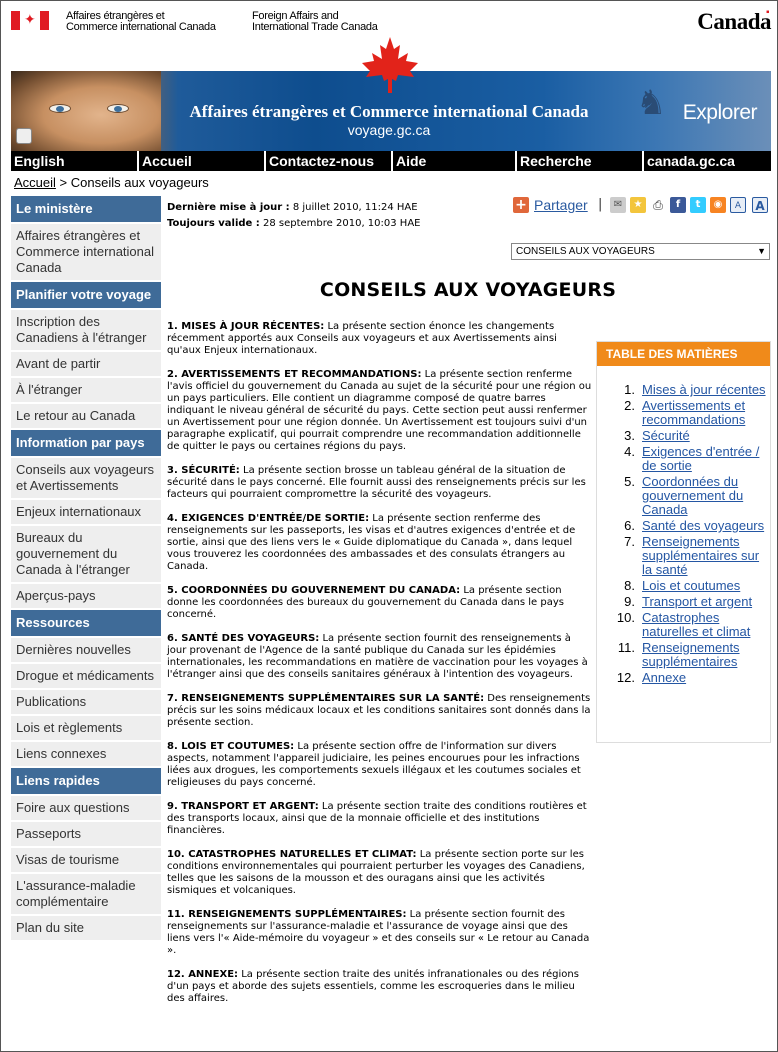 This screenshot has width=778, height=1052. What do you see at coordinates (86, 677) in the screenshot?
I see `sidebar-item-drogue: Drogue et médicaments` at bounding box center [86, 677].